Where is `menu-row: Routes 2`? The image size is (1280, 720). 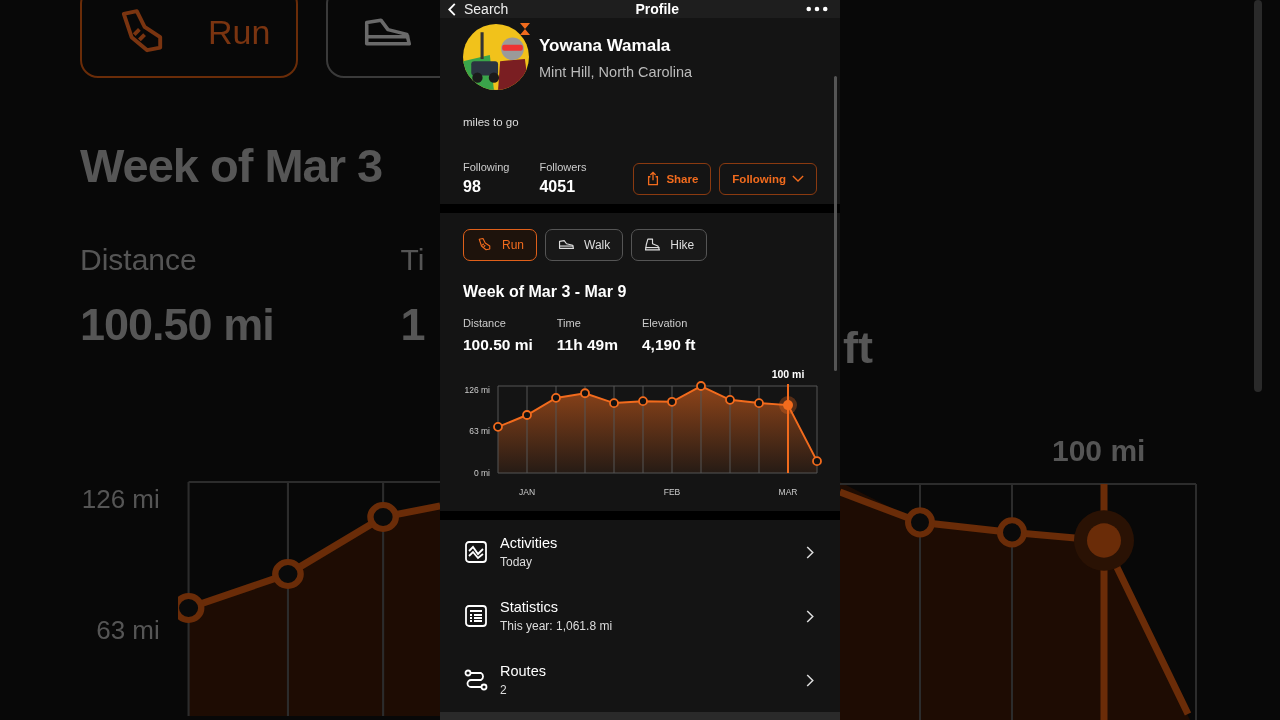 menu-row: Routes 2 is located at coordinates (640, 680).